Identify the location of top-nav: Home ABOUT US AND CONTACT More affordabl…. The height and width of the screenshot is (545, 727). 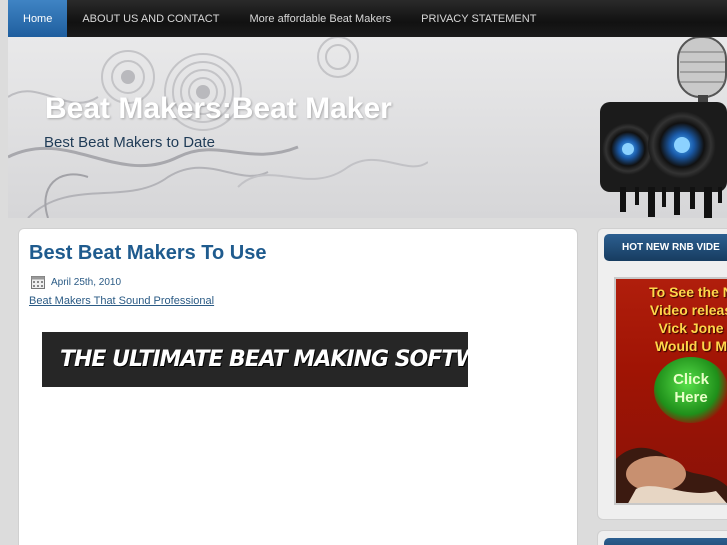
(367, 18).